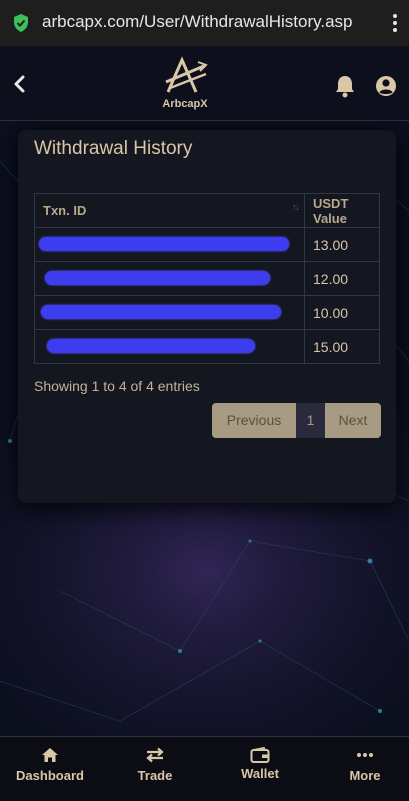 The width and height of the screenshot is (409, 801). What do you see at coordinates (296, 207) in the screenshot?
I see `sort-icon: ↑↓` at bounding box center [296, 207].